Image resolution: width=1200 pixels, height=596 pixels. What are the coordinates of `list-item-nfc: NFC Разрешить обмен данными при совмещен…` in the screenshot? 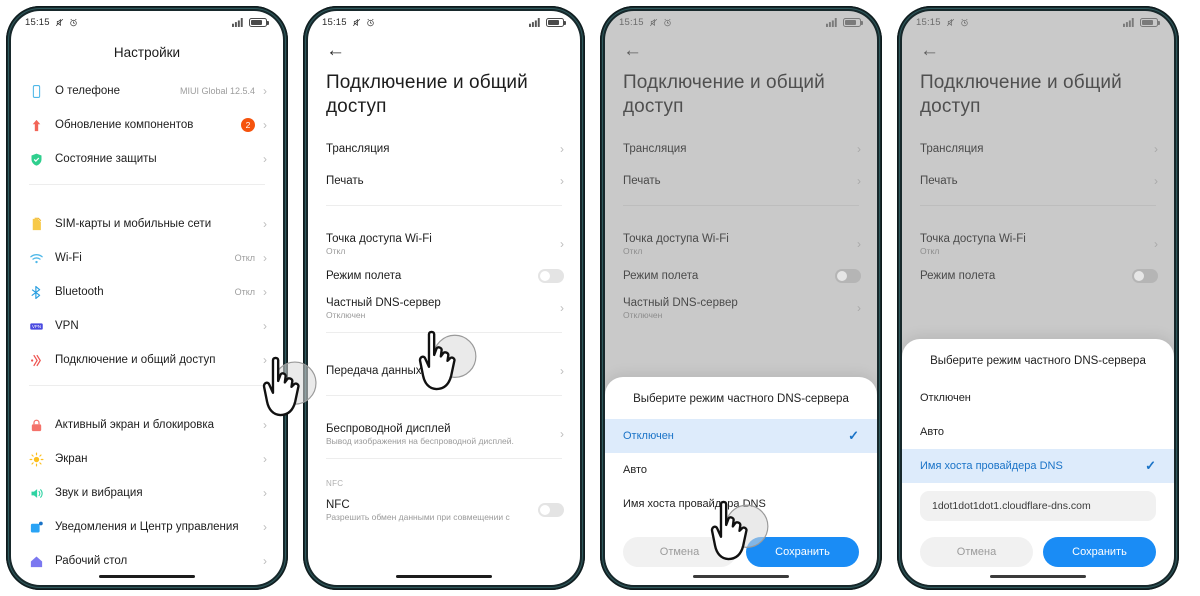 It's located at (444, 510).